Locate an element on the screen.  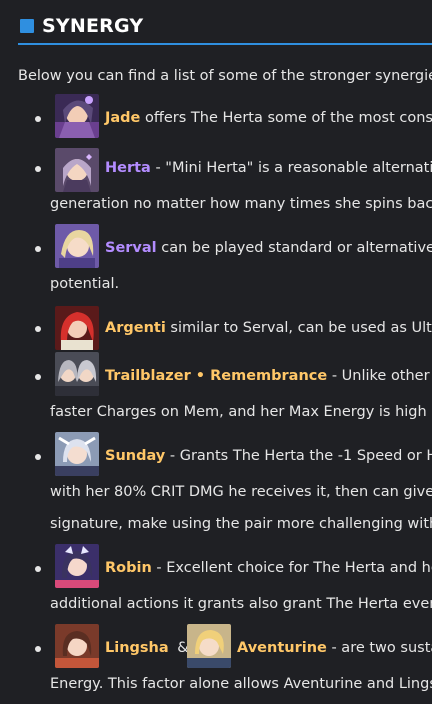
section-divider is located at coordinates (225, 44).